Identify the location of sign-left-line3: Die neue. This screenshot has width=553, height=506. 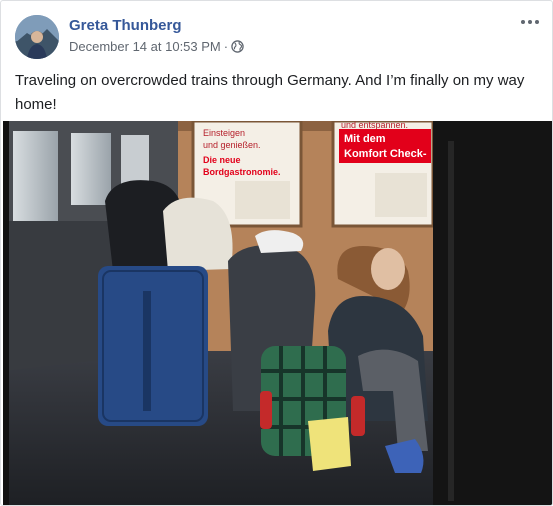
(222, 160).